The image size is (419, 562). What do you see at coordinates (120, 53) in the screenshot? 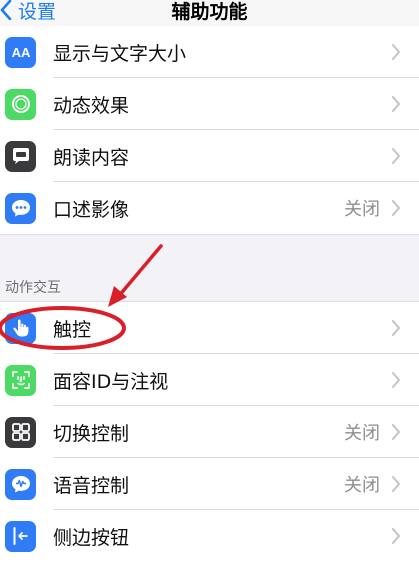
I see `row-label: 显示与文字大小` at bounding box center [120, 53].